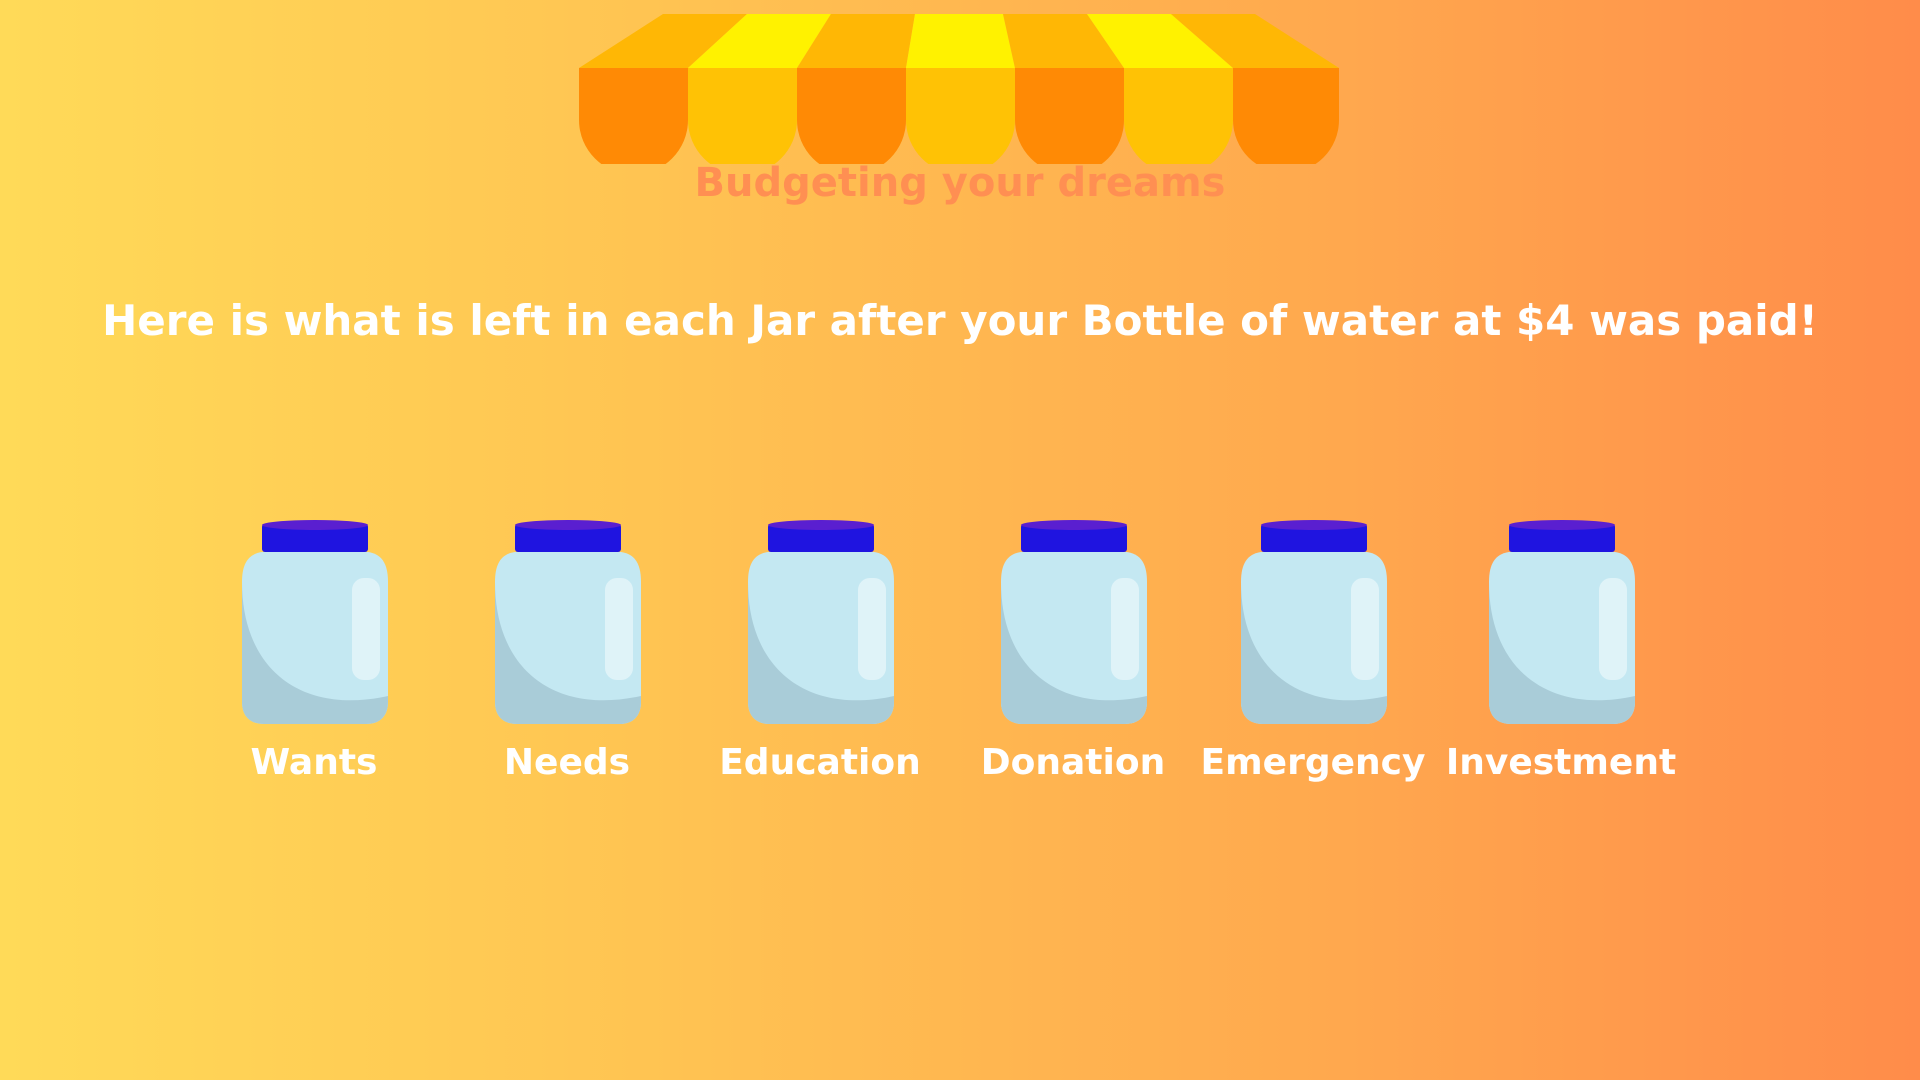  I want to click on jar-needs: Needs, so click(567, 660).